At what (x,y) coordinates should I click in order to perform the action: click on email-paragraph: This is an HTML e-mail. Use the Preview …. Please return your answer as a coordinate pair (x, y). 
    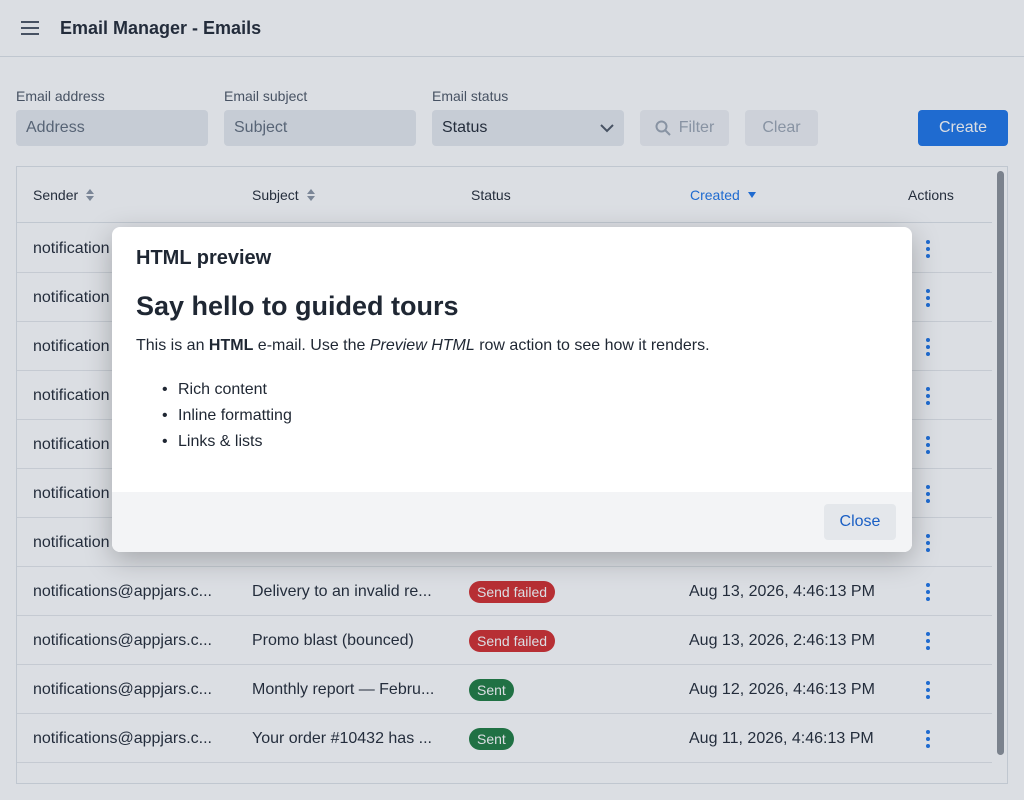
    Looking at the image, I should click on (423, 346).